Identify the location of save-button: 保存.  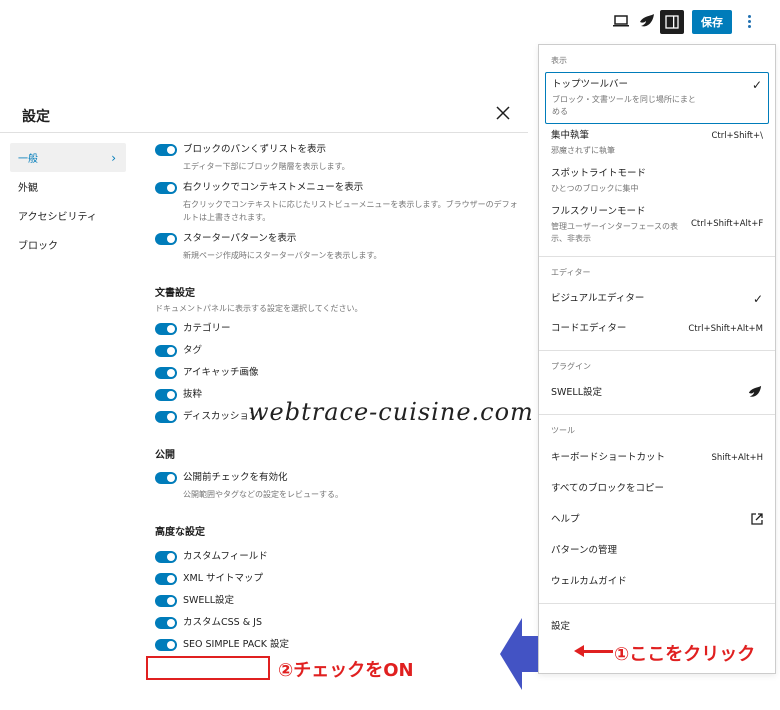
(712, 22).